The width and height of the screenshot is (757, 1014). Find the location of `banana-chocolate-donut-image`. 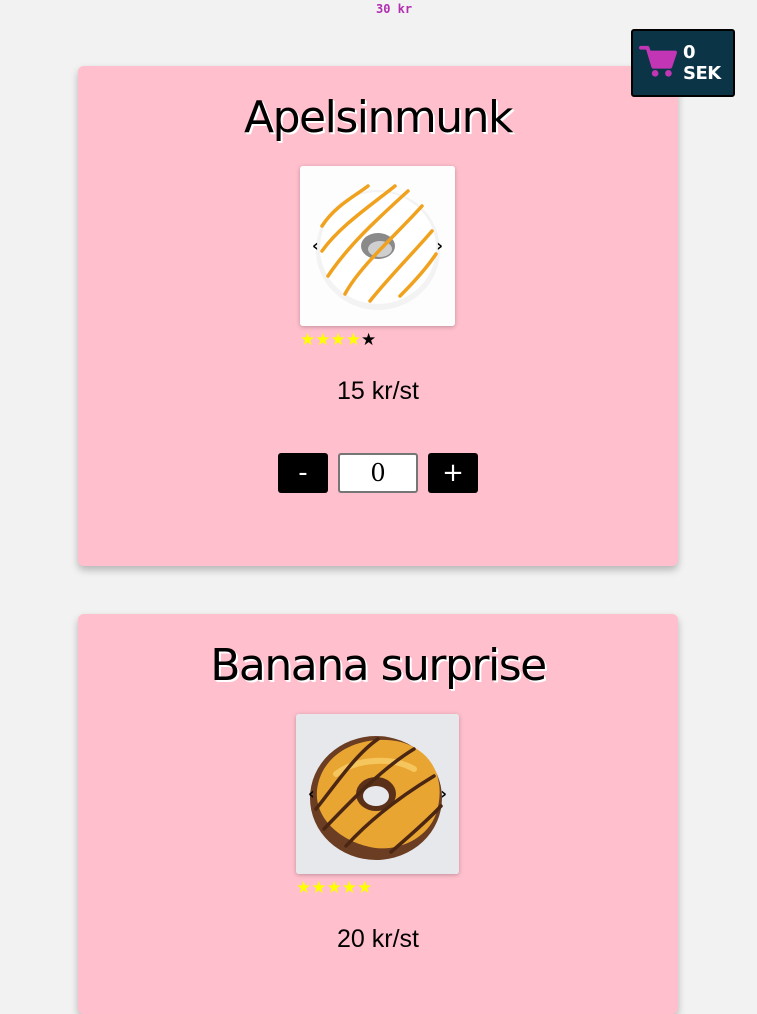

banana-chocolate-donut-image is located at coordinates (377, 794).